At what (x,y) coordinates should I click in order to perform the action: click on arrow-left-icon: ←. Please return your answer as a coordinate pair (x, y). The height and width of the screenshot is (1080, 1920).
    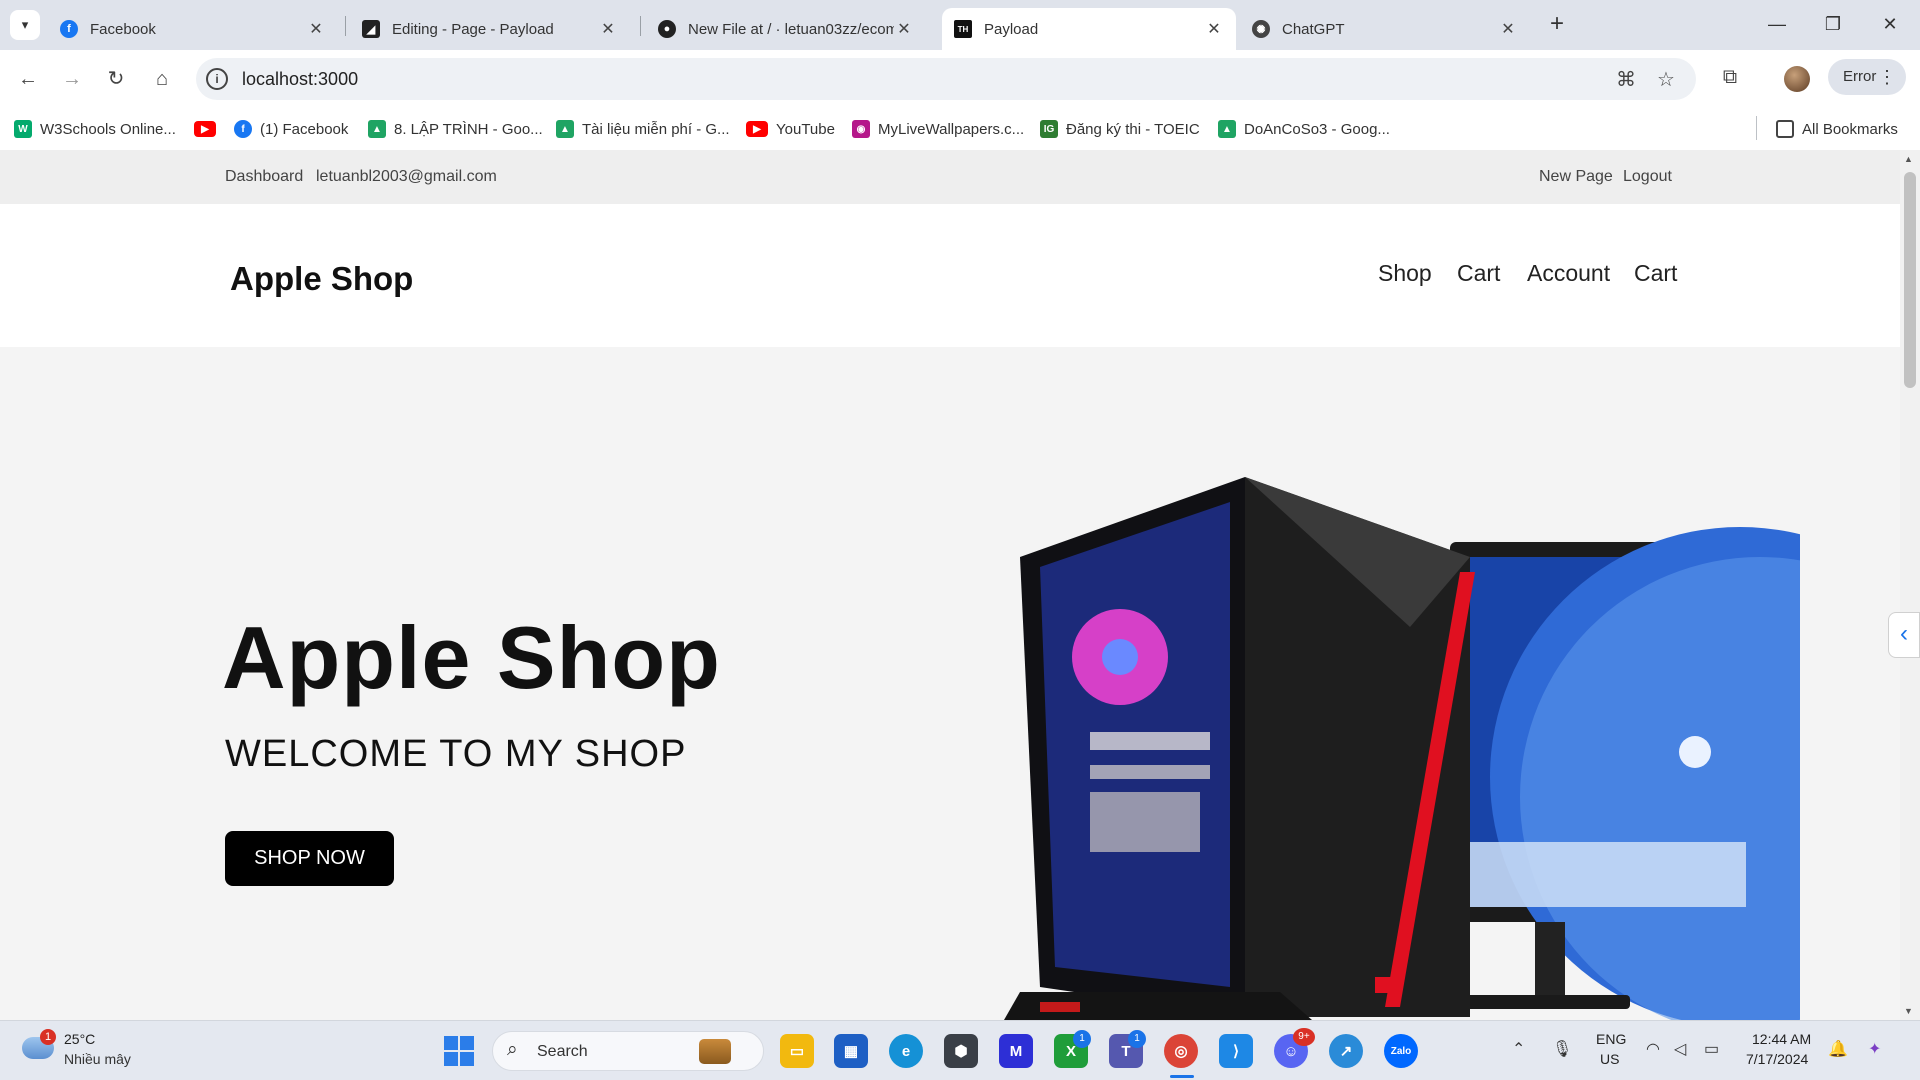
    Looking at the image, I should click on (28, 79).